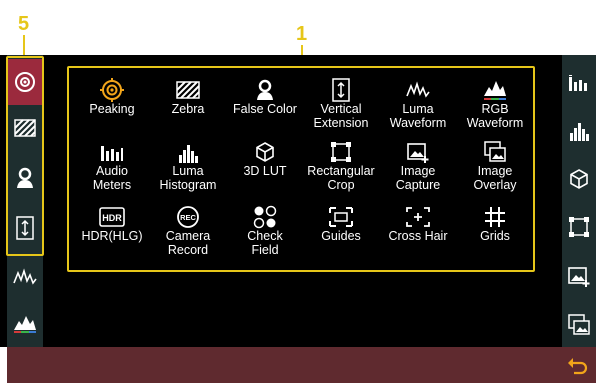 The height and width of the screenshot is (383, 596). I want to click on vertical-extension-icon, so click(341, 90).